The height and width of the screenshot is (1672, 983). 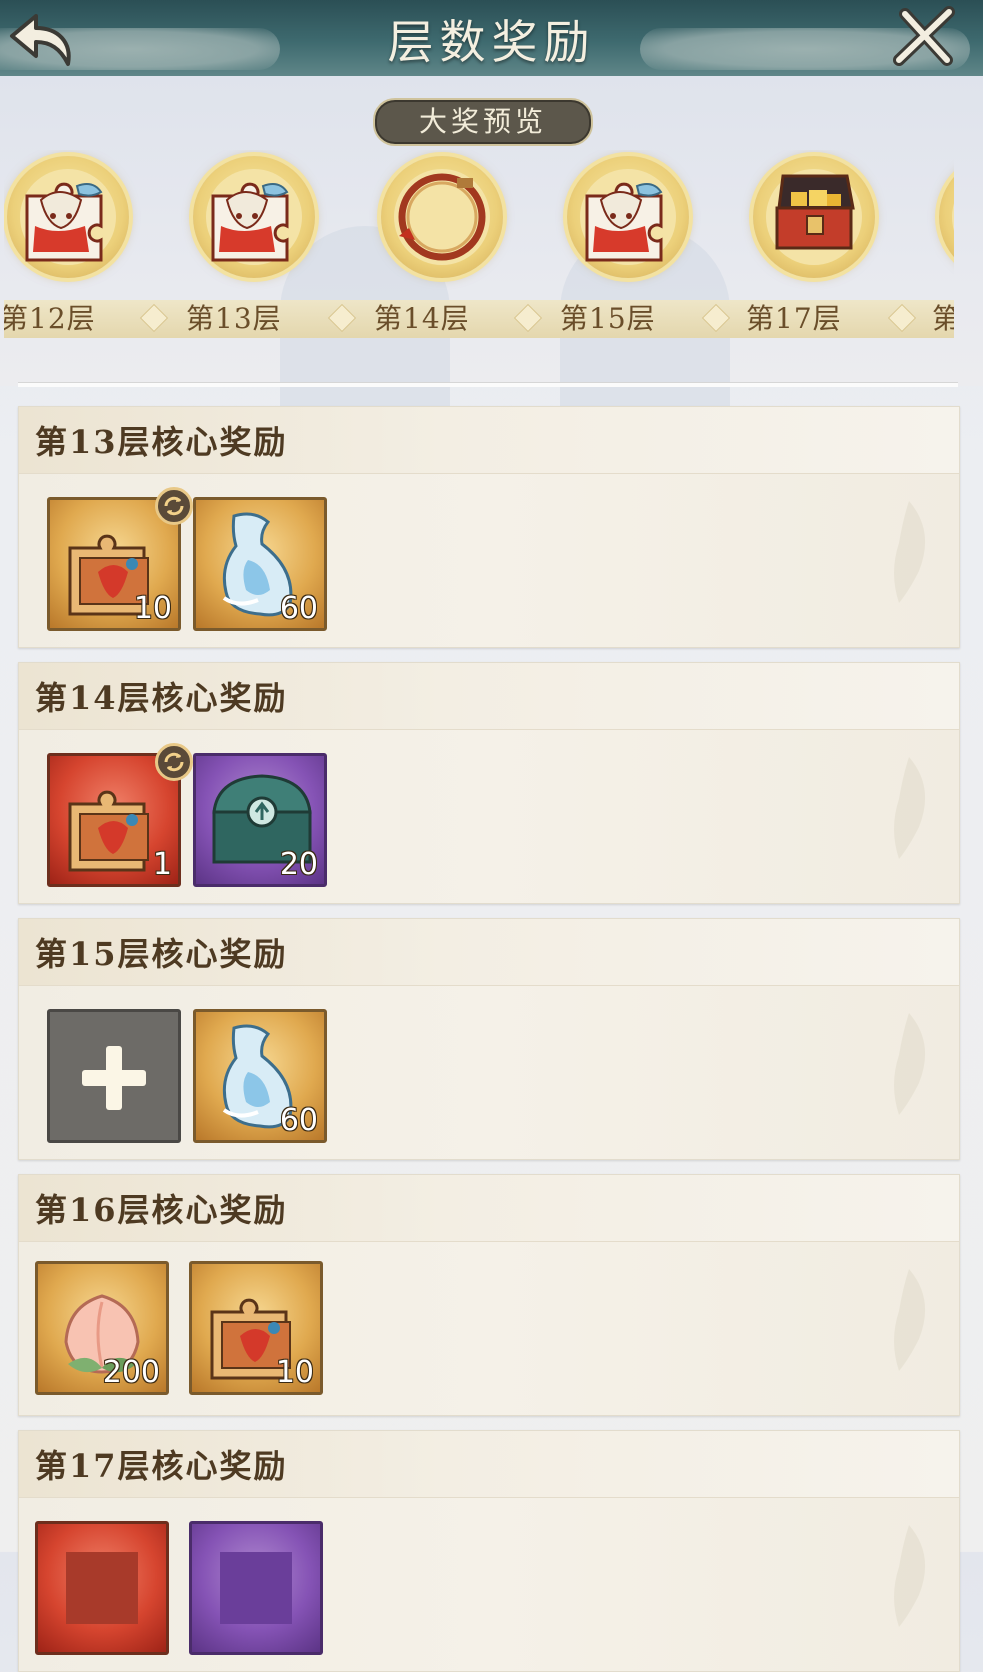 What do you see at coordinates (488, 384) in the screenshot?
I see `divider` at bounding box center [488, 384].